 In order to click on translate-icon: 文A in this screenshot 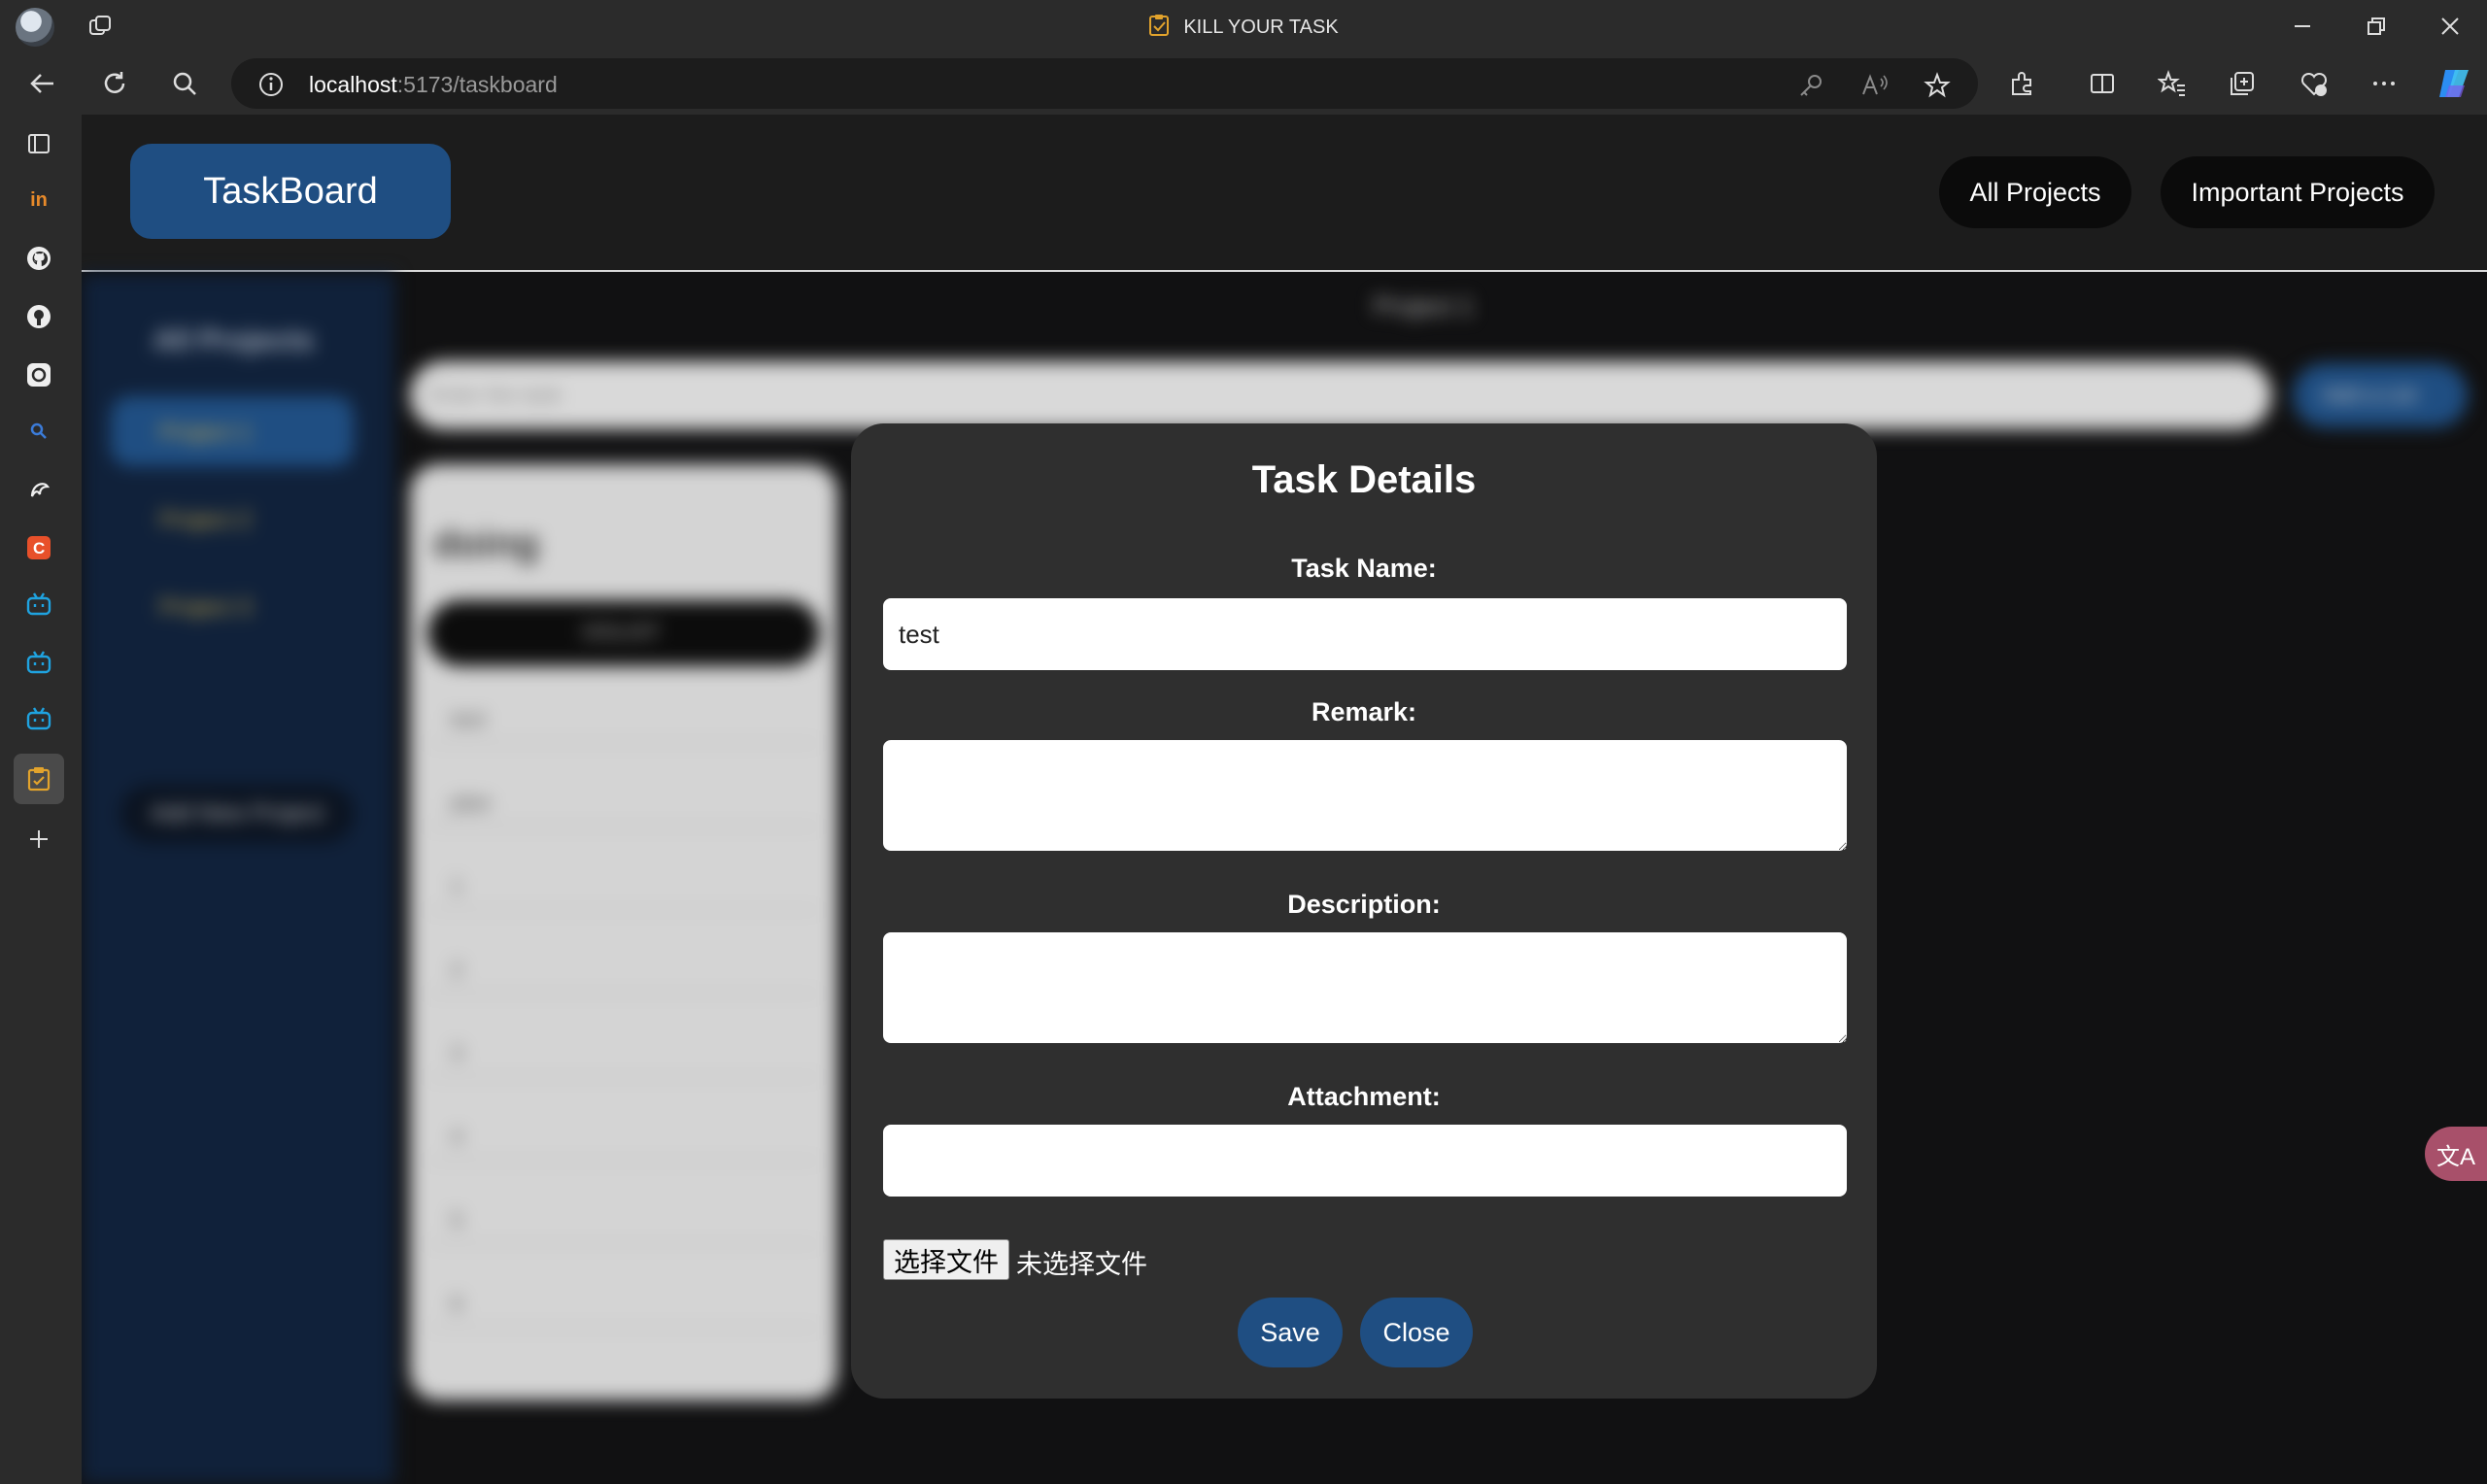, I will do `click(2456, 1154)`.